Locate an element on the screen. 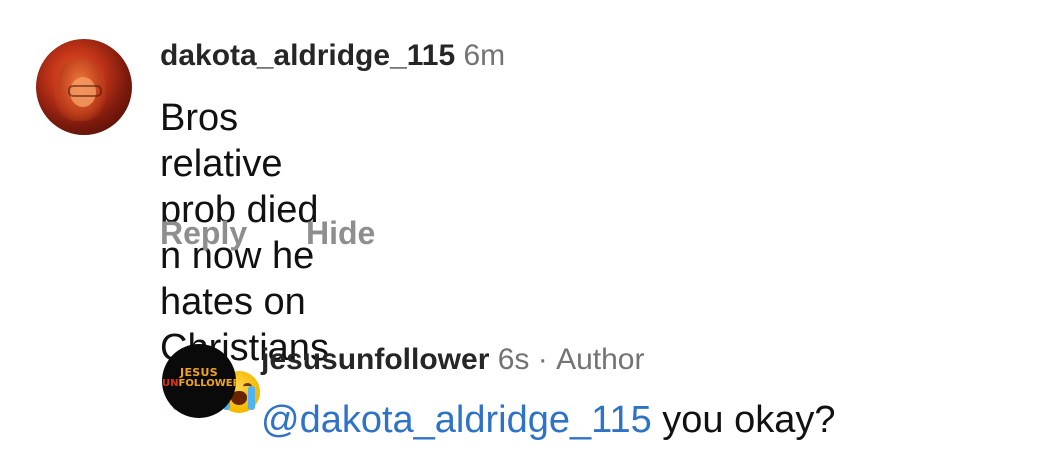  timestamp: 6m is located at coordinates (484, 55).